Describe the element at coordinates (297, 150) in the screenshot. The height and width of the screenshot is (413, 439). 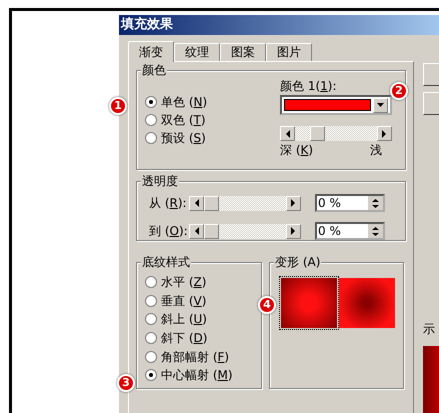
I see `slider-label: 深 (K)` at that location.